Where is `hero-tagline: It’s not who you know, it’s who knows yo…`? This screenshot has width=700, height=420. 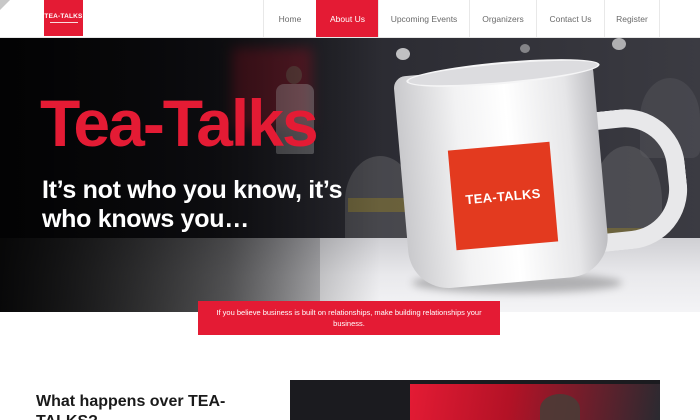 hero-tagline: It’s not who you know, it’s who knows yo… is located at coordinates (192, 204).